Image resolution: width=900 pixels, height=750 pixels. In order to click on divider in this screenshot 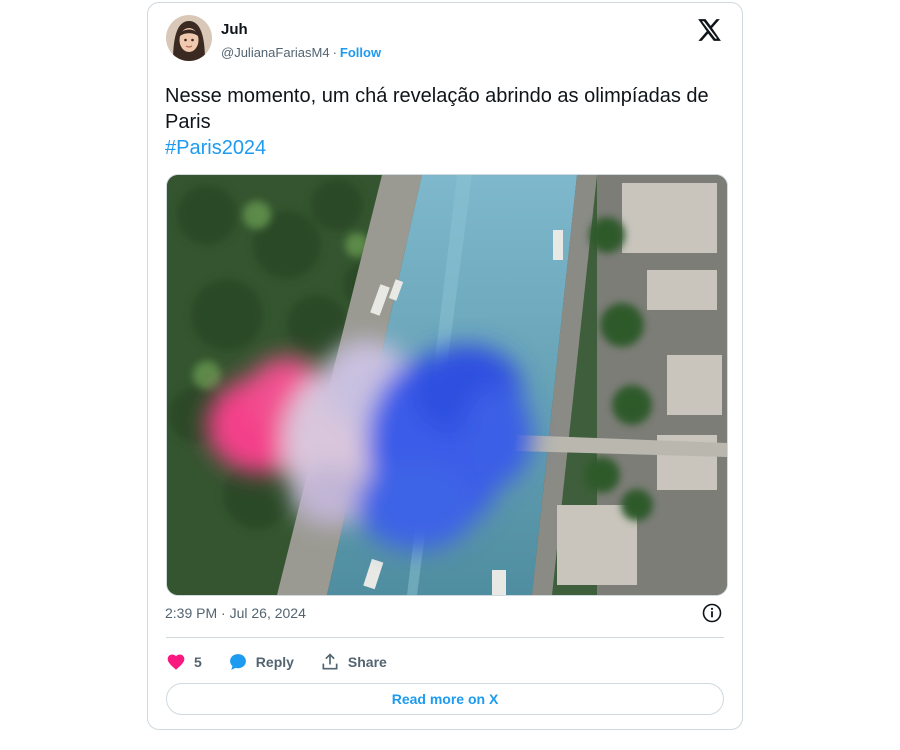, I will do `click(445, 637)`.